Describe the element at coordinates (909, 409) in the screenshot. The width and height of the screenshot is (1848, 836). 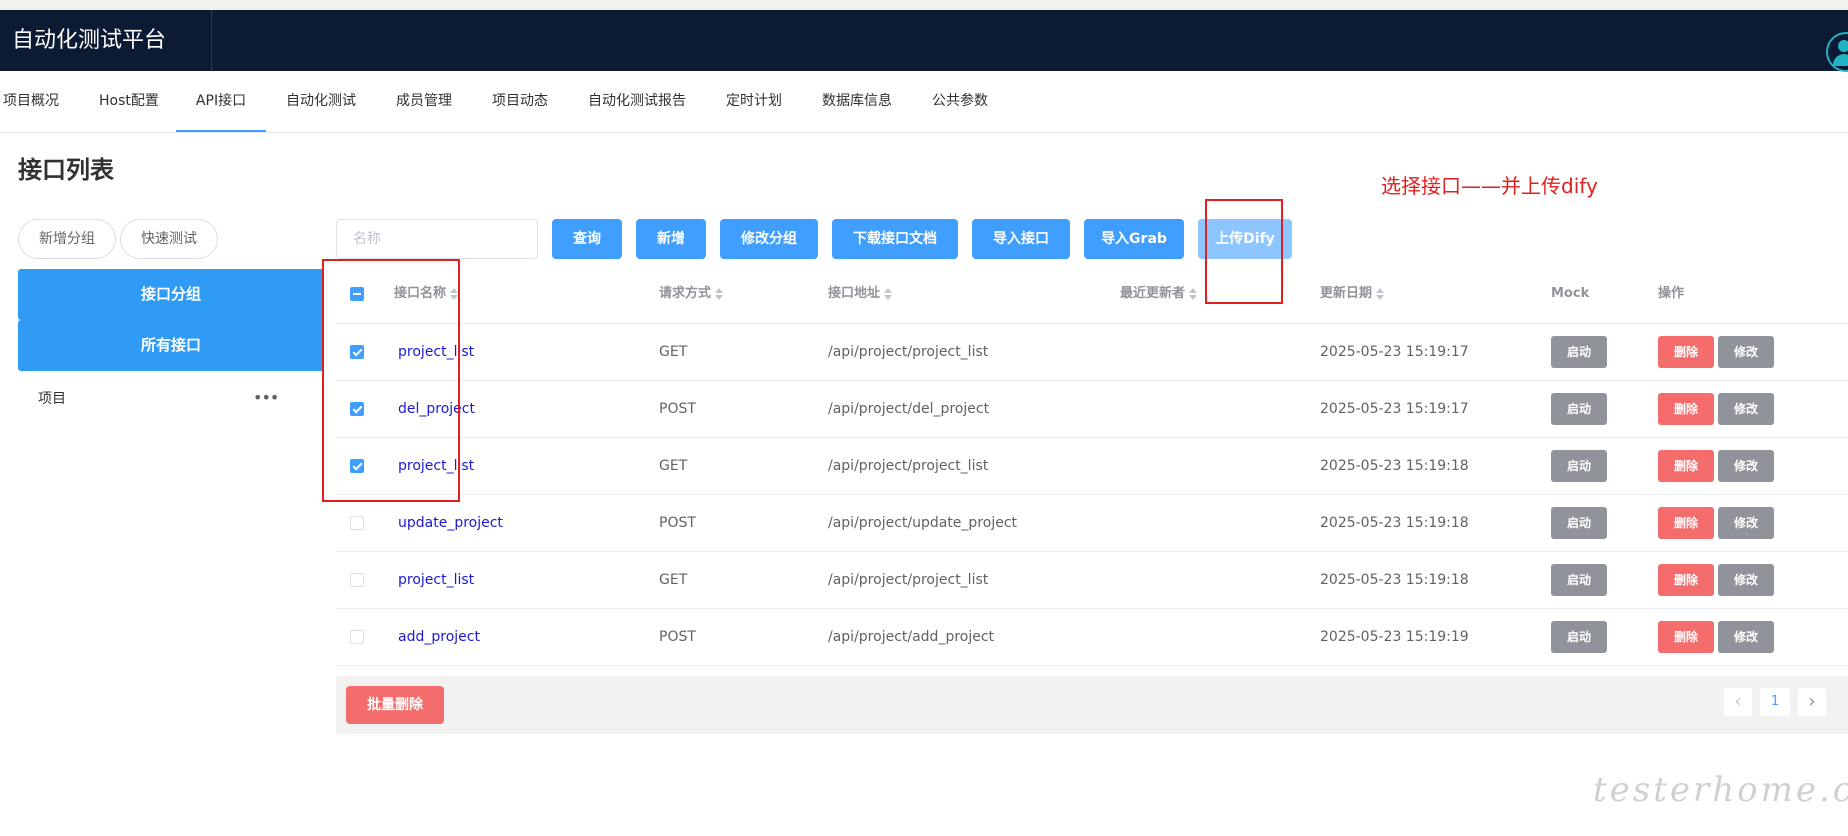
I see `interface-path: /api/project/del_project` at that location.